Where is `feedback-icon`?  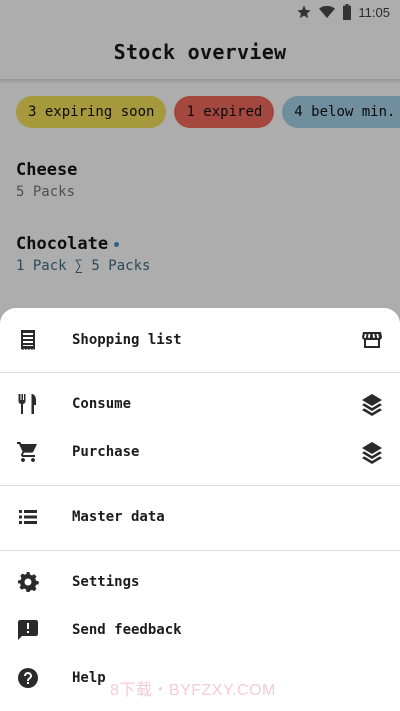 feedback-icon is located at coordinates (28, 630).